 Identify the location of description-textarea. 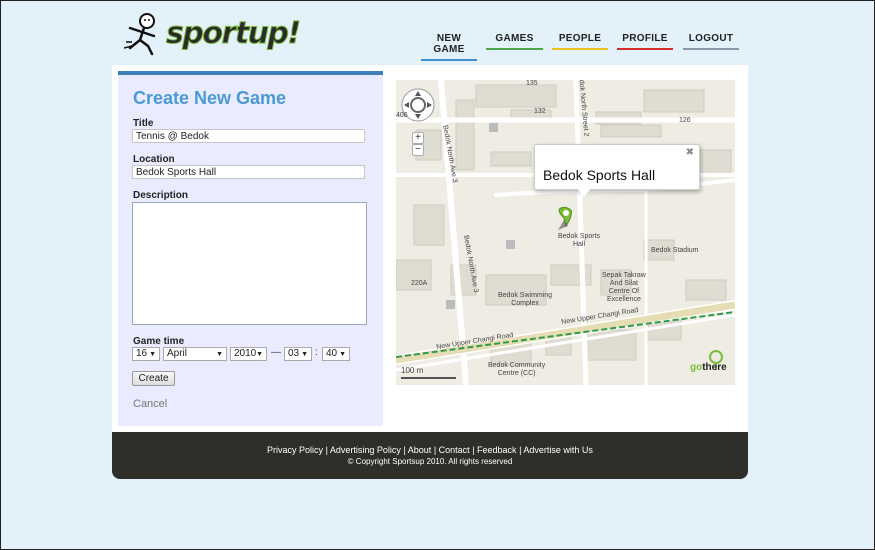
(249, 263).